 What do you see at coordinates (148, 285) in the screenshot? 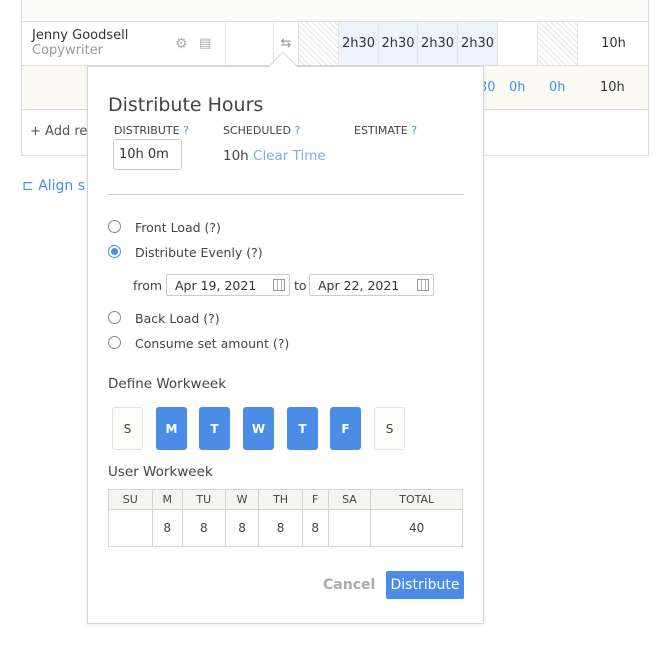
I see `from-label: from` at bounding box center [148, 285].